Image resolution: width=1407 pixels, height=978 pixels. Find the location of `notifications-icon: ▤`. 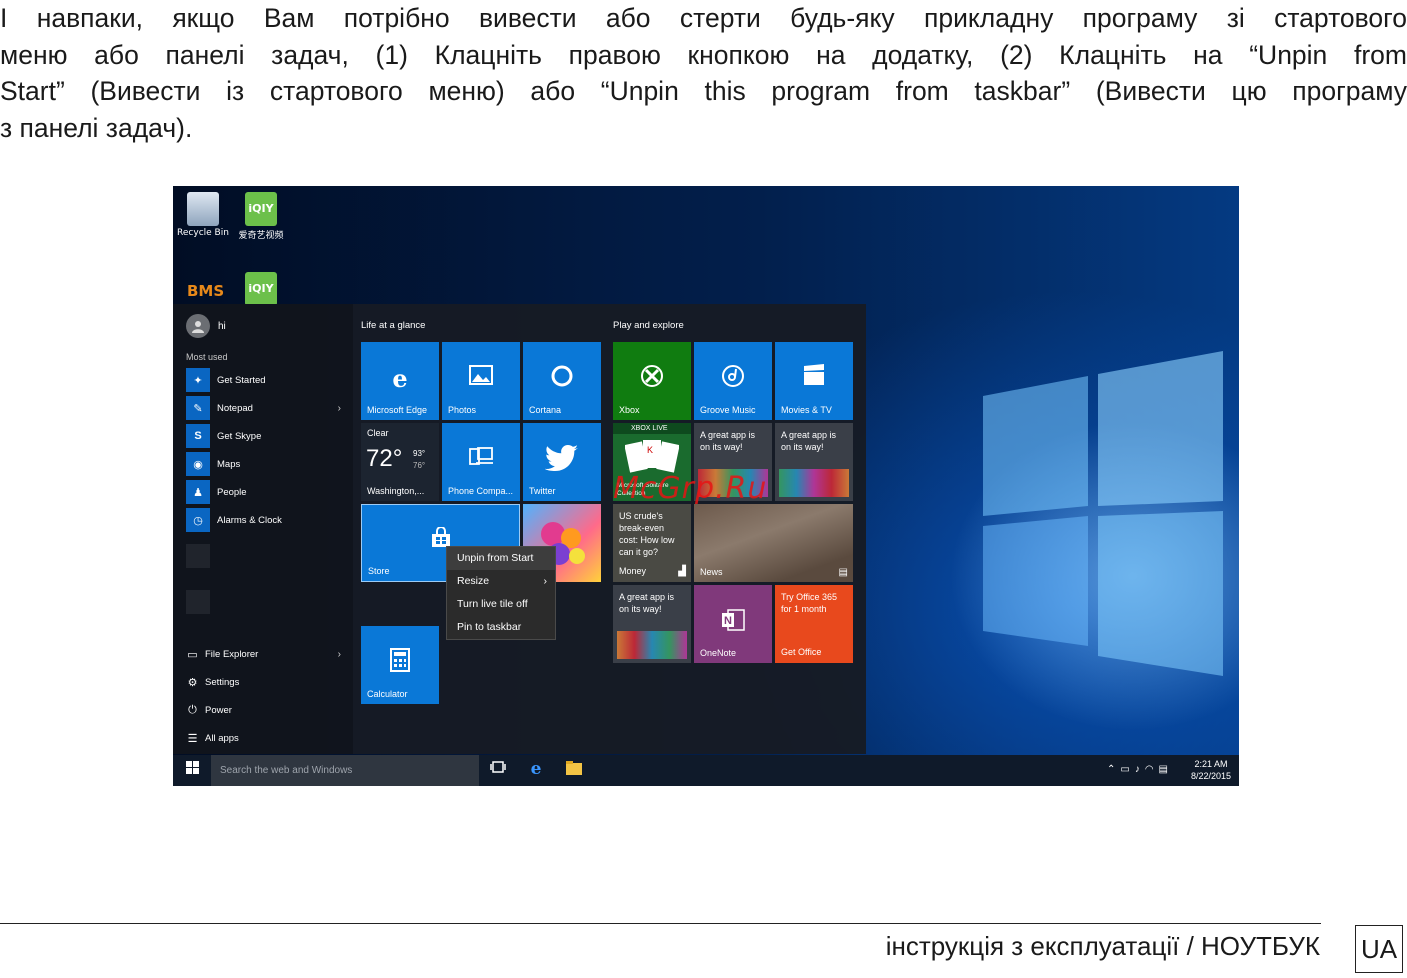

notifications-icon: ▤ is located at coordinates (1166, 769).